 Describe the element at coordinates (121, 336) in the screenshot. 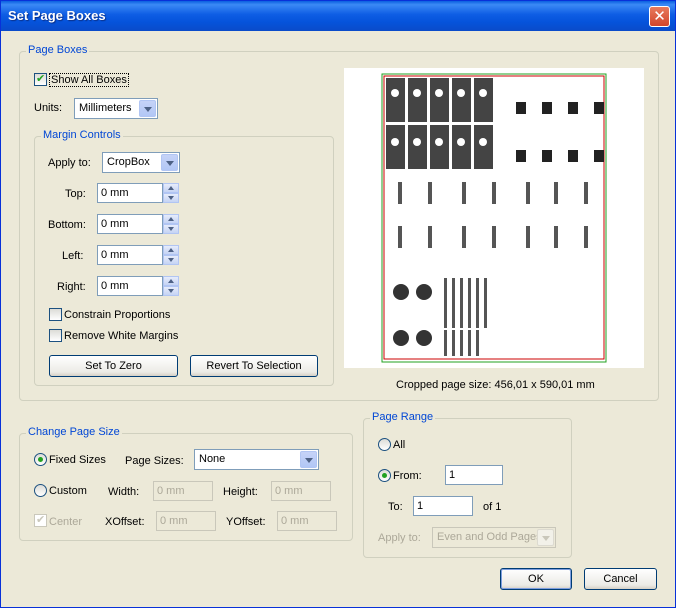

I see `remove-white-margins-label: Remove White Margins` at that location.